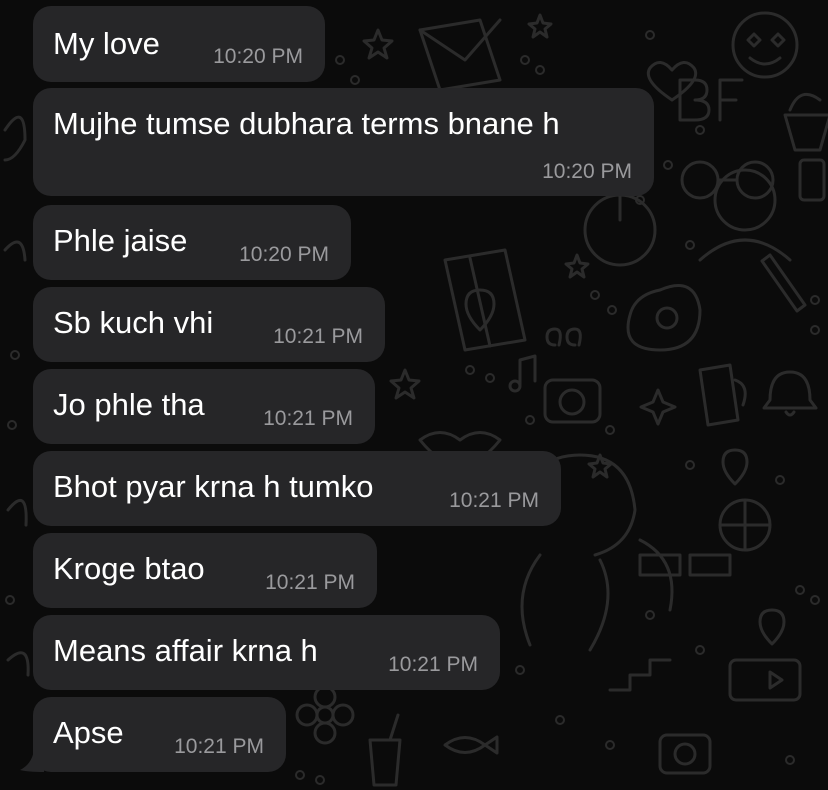  What do you see at coordinates (213, 486) in the screenshot?
I see `message-text: Bhot pyar krna h tumko` at bounding box center [213, 486].